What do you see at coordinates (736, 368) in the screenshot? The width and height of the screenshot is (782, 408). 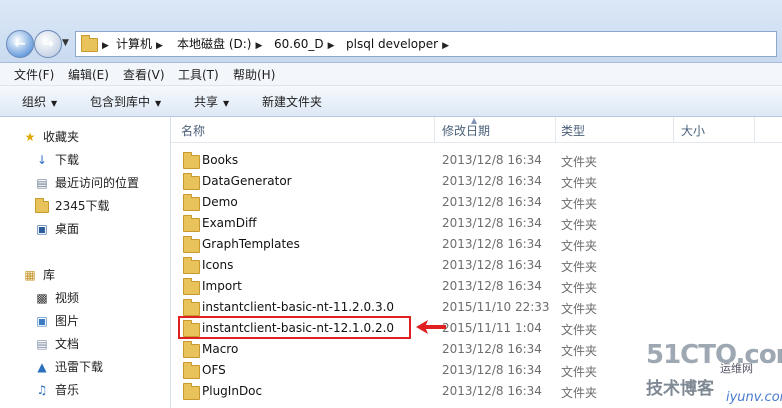 I see `watermark-sub: 运维网` at bounding box center [736, 368].